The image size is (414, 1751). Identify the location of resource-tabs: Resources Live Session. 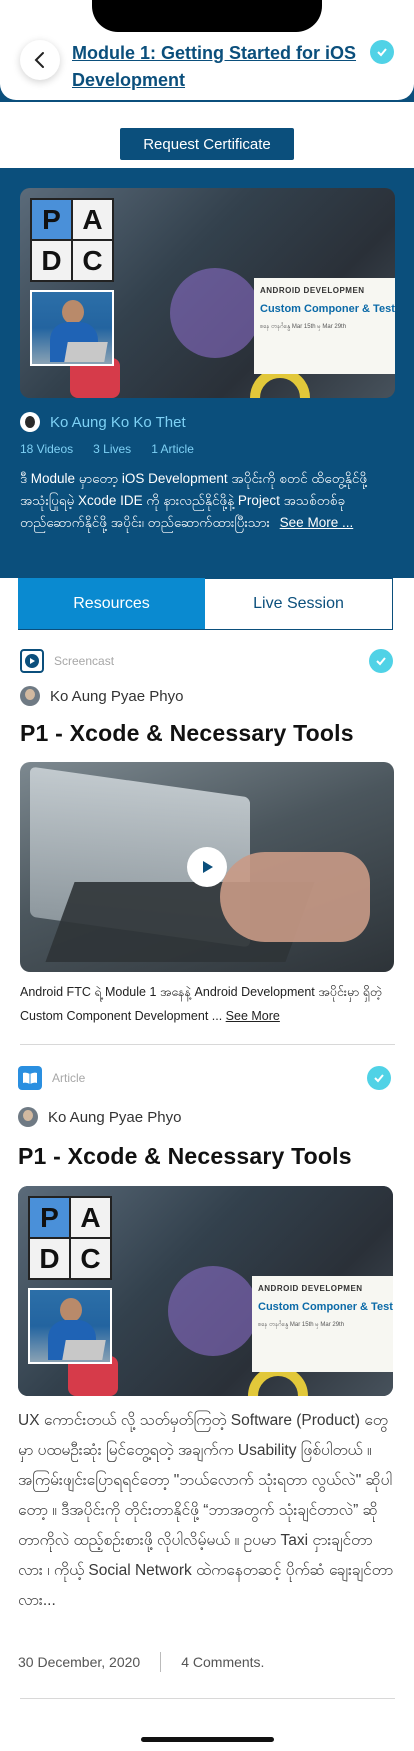
(205, 604).